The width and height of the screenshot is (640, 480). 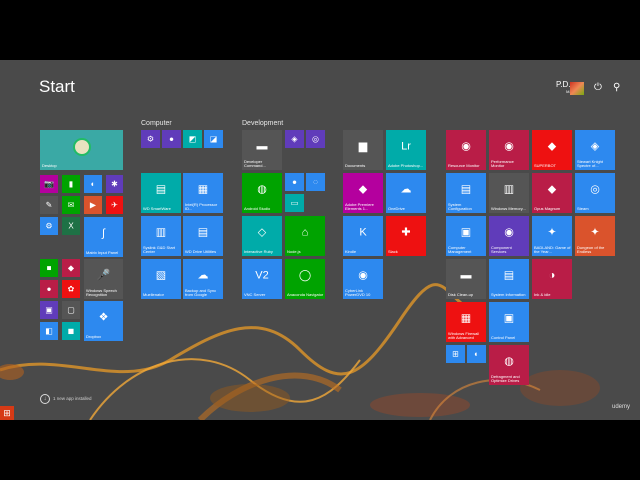 What do you see at coordinates (294, 182) in the screenshot?
I see `tile-d5: ●` at bounding box center [294, 182].